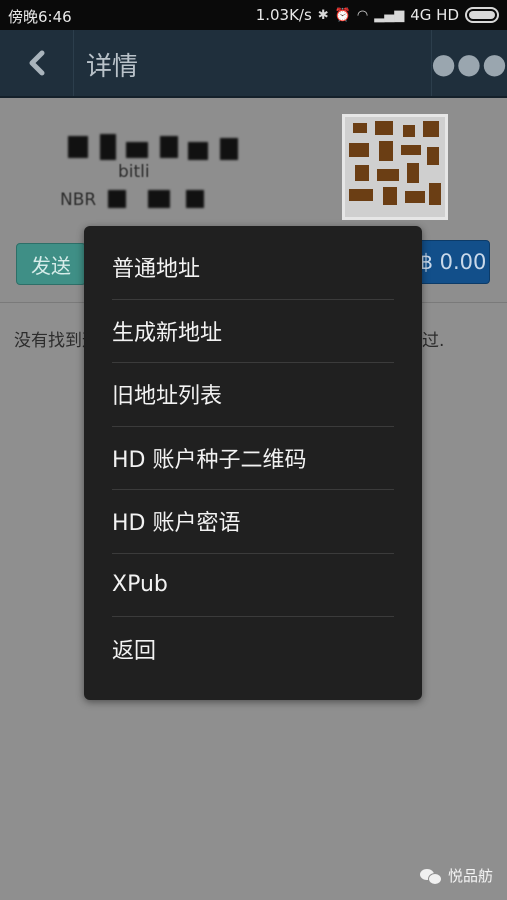 This screenshot has width=507, height=900. Describe the element at coordinates (253, 522) in the screenshot. I see `menu-item-hd-passphrase: HD 账户密语` at that location.